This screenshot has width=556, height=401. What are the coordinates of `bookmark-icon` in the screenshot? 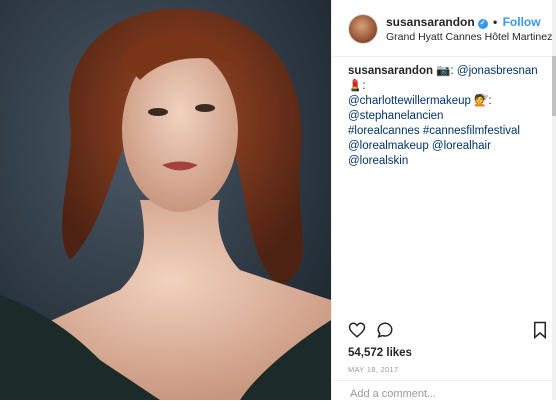 It's located at (540, 330).